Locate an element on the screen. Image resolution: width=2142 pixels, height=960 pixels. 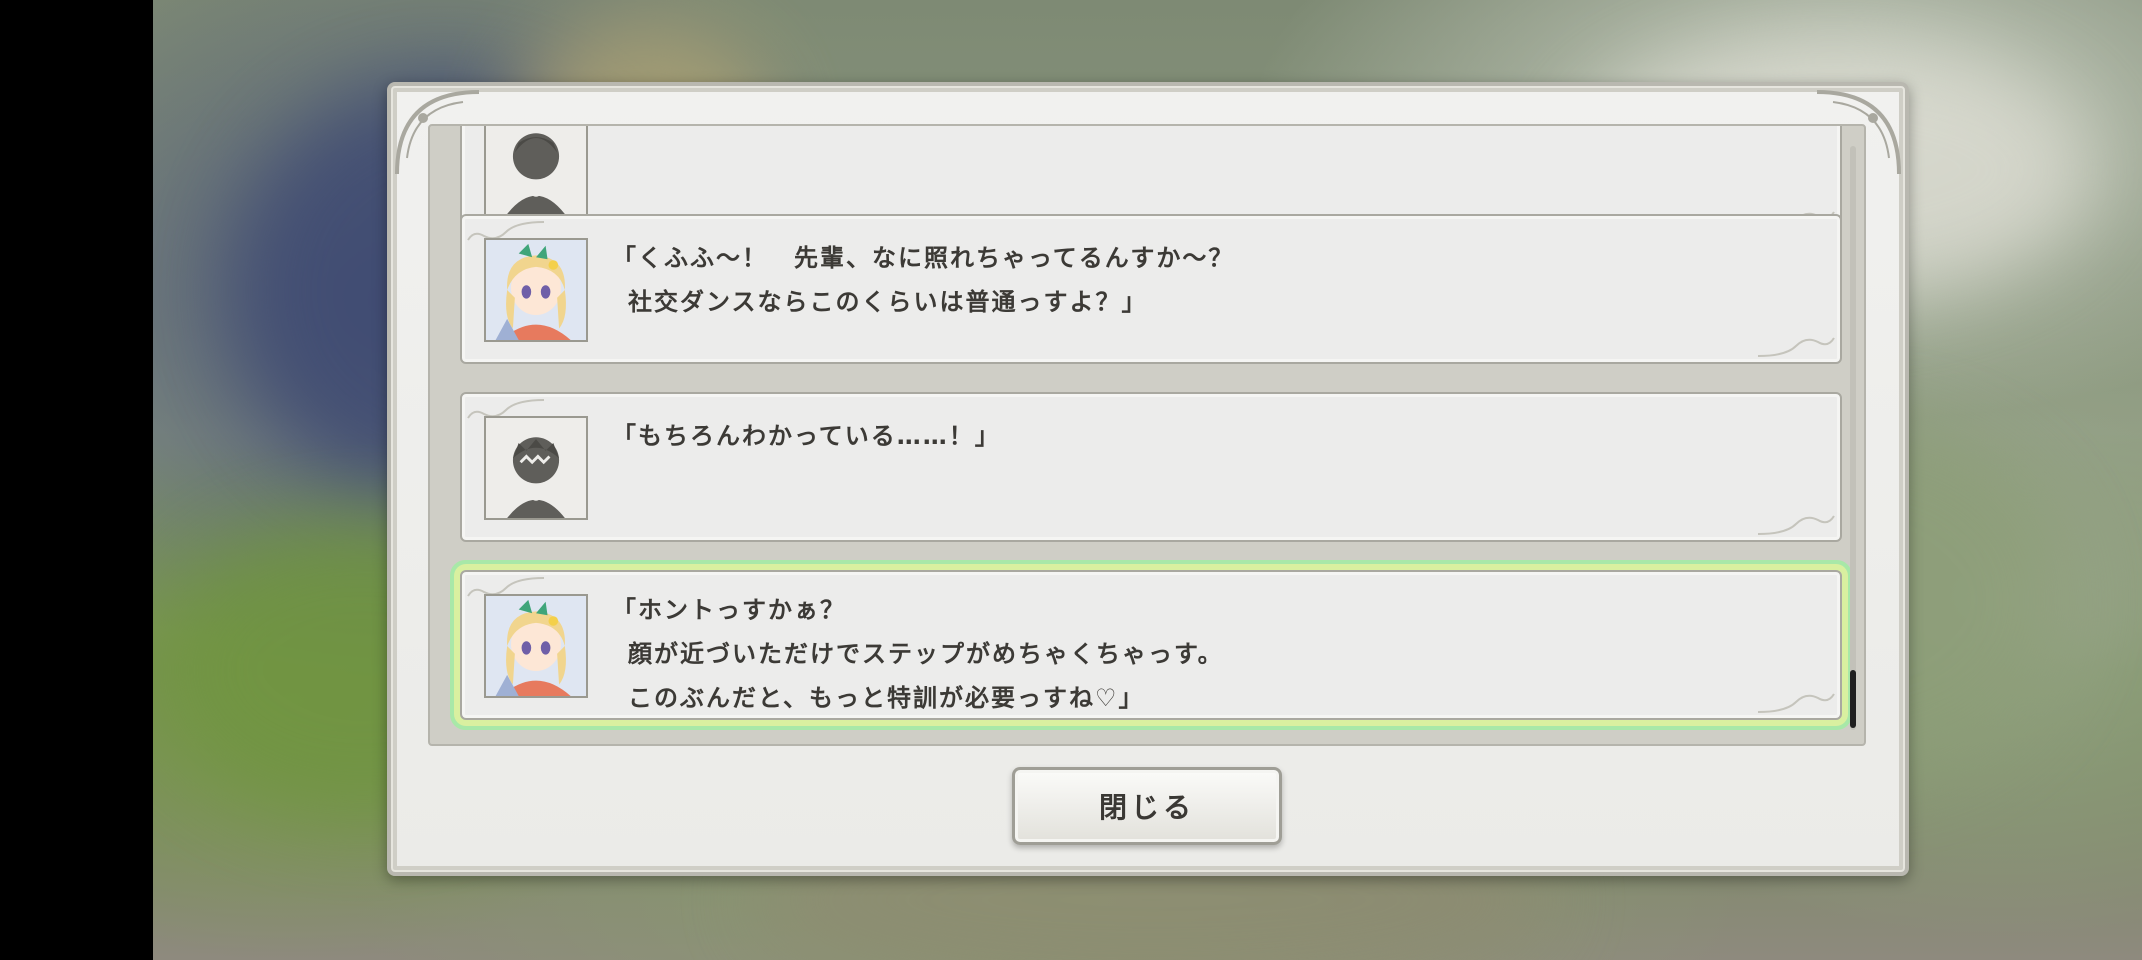
dialogue-line: 社交ダンスならこのくらいは普通っすよ？」 is located at coordinates (888, 302).